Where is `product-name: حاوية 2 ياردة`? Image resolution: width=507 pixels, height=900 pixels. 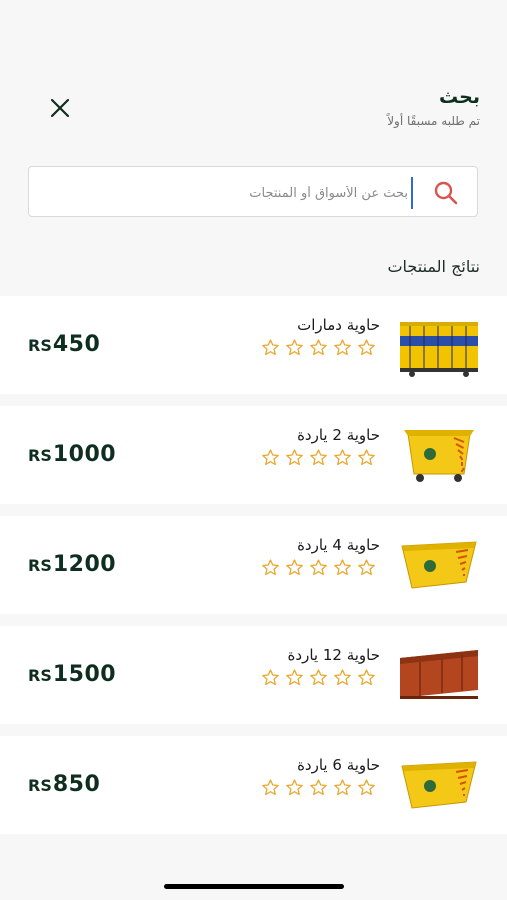
product-name: حاوية 2 ياردة is located at coordinates (338, 435).